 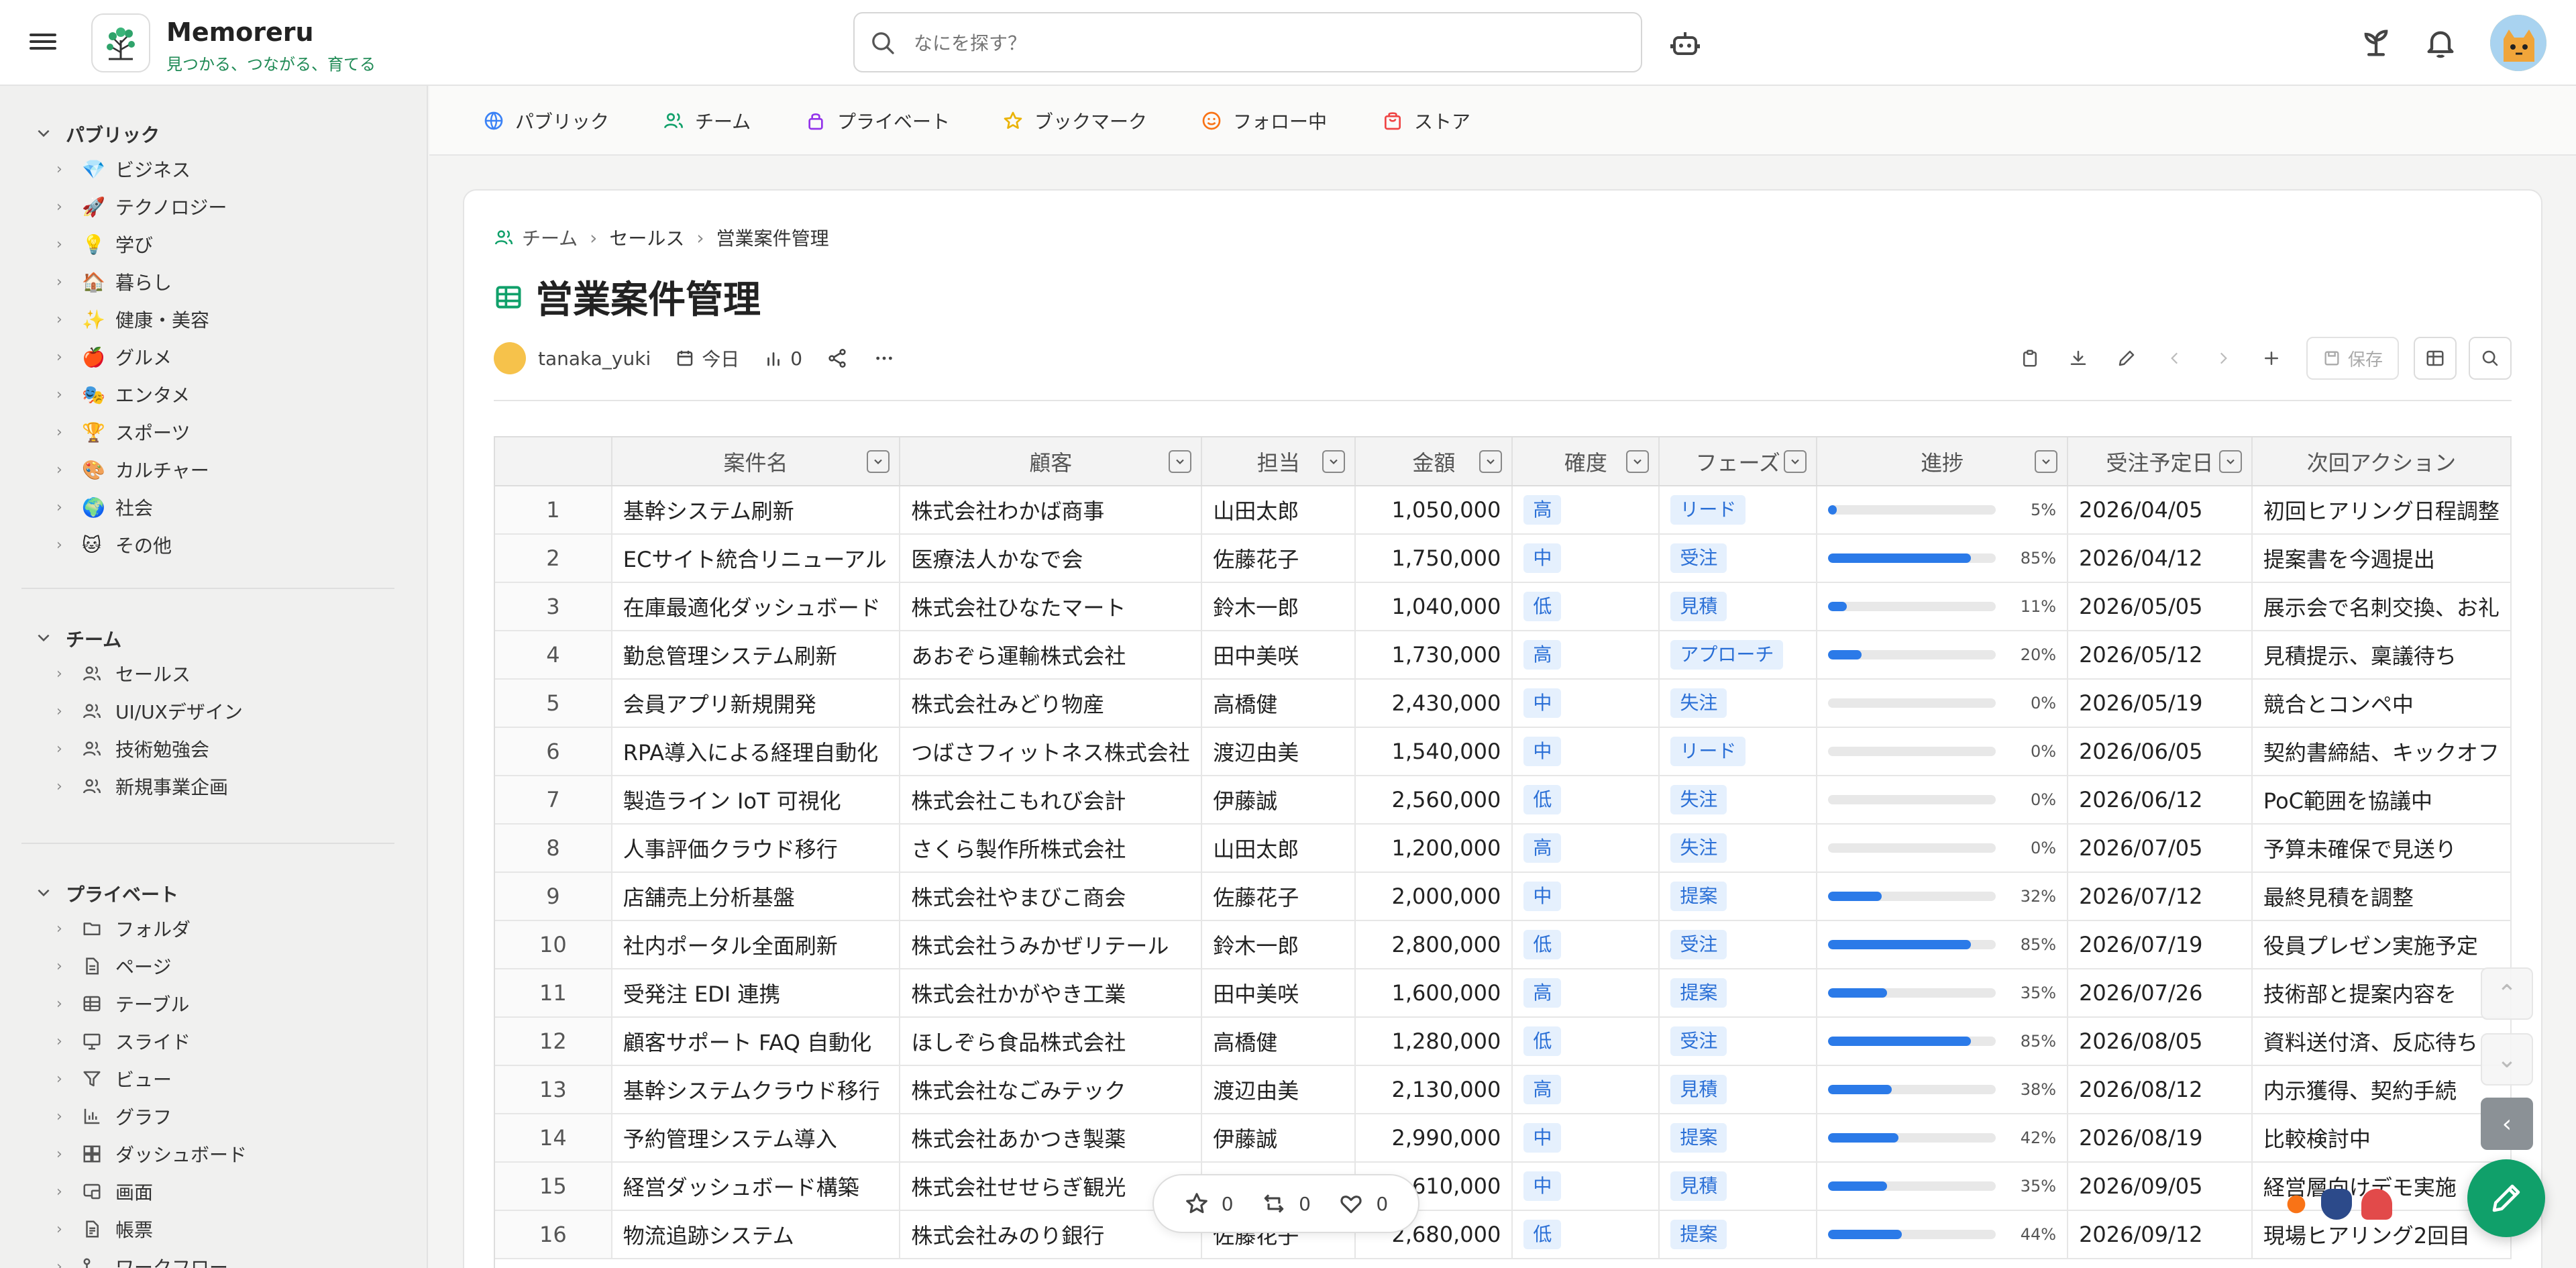 I want to click on search-box, so click(x=1247, y=42).